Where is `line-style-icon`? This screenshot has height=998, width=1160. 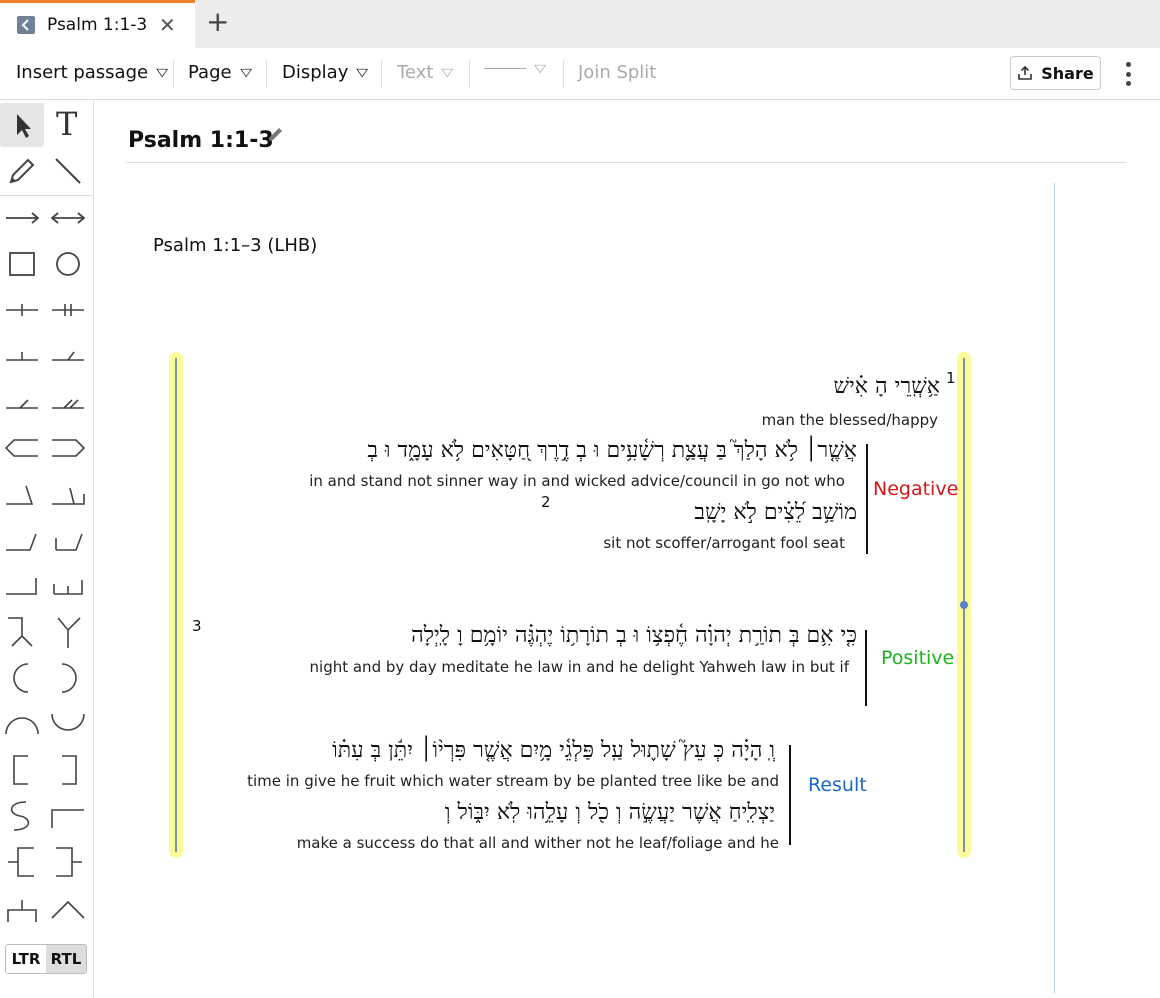 line-style-icon is located at coordinates (505, 68).